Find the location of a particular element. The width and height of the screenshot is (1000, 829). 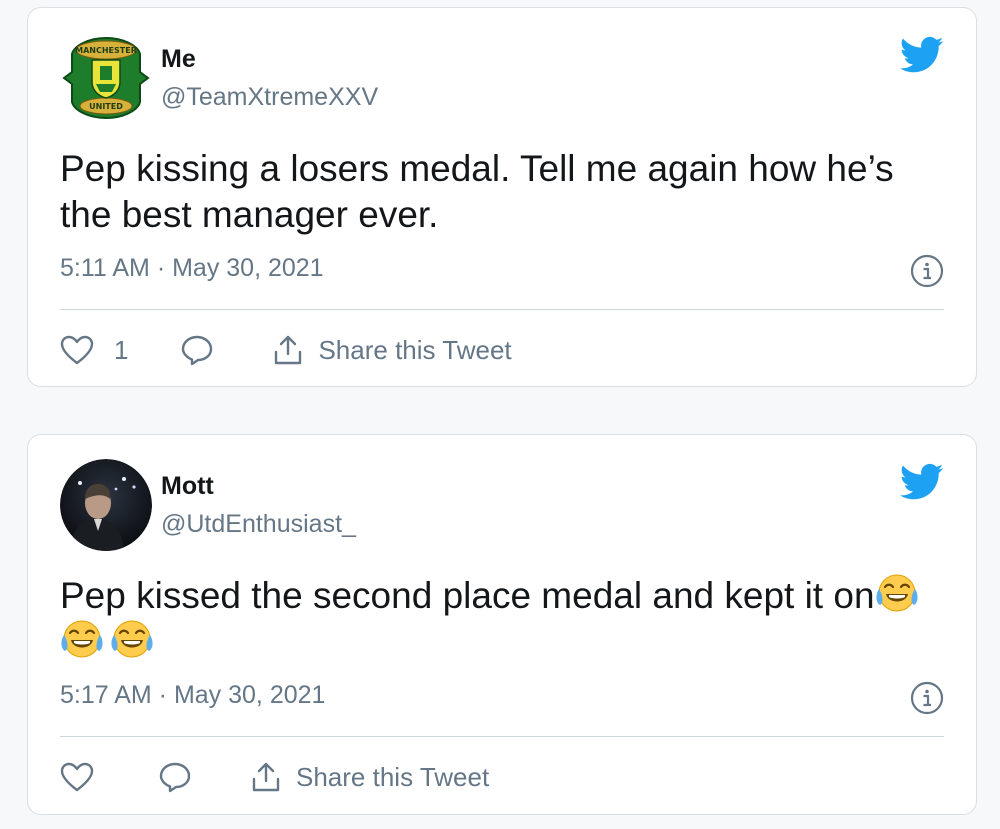

user-photo-icon is located at coordinates (106, 505).